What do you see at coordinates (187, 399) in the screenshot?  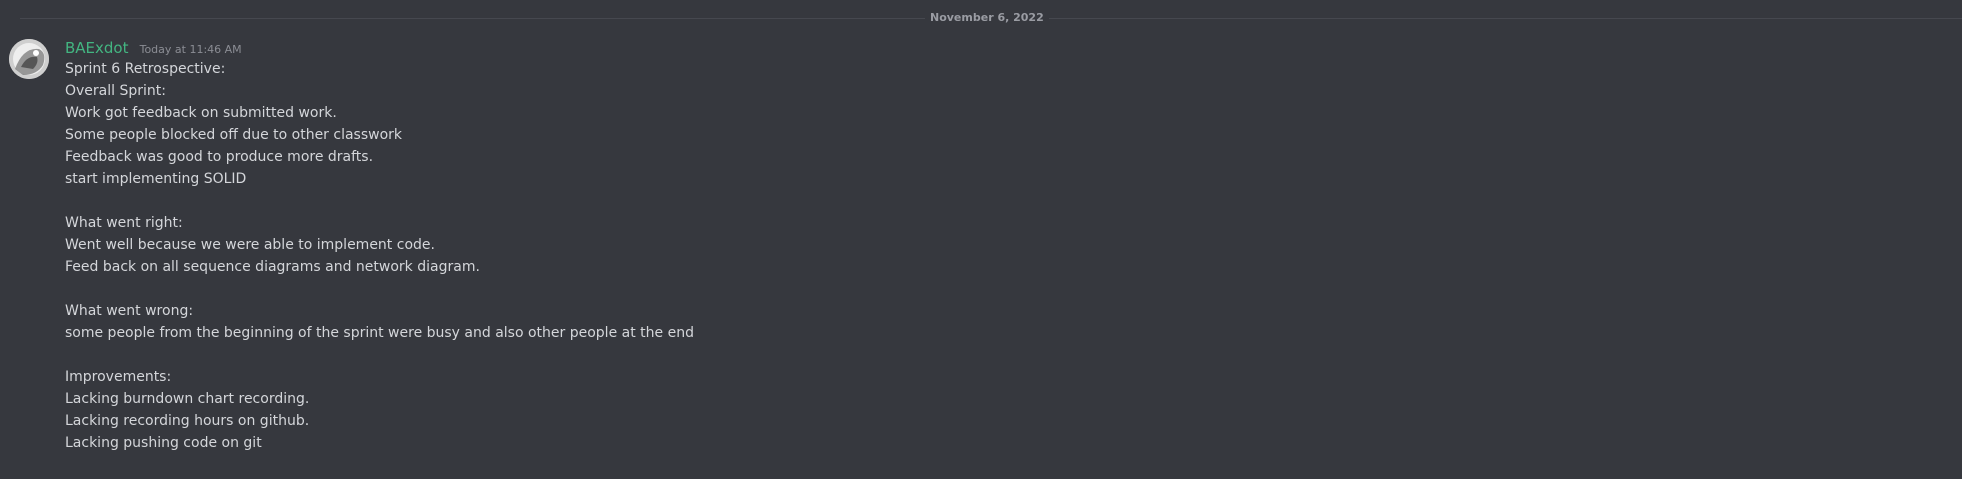 I see `message-line: Lacking burndown chart recording.` at bounding box center [187, 399].